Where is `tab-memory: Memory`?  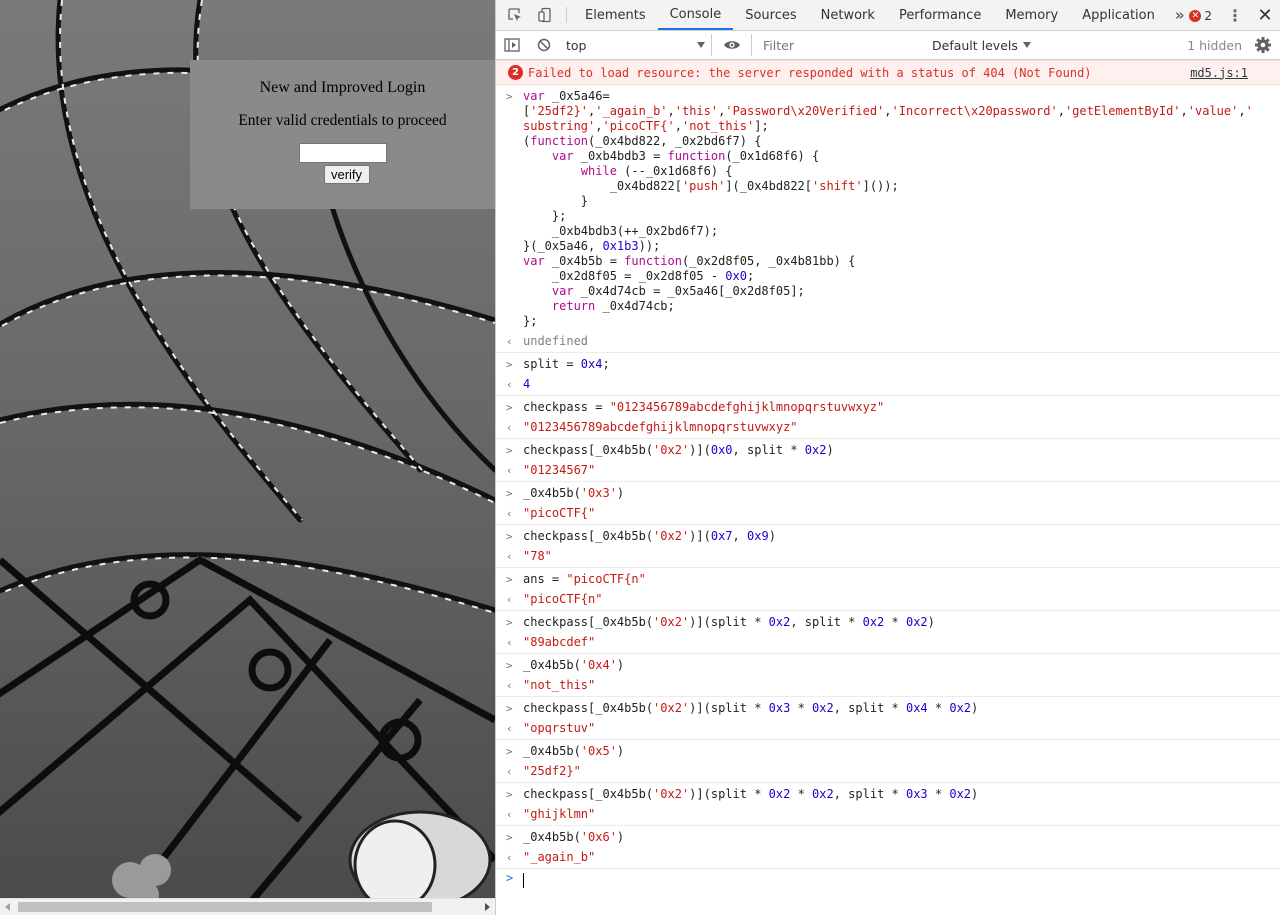
tab-memory: Memory is located at coordinates (1031, 15).